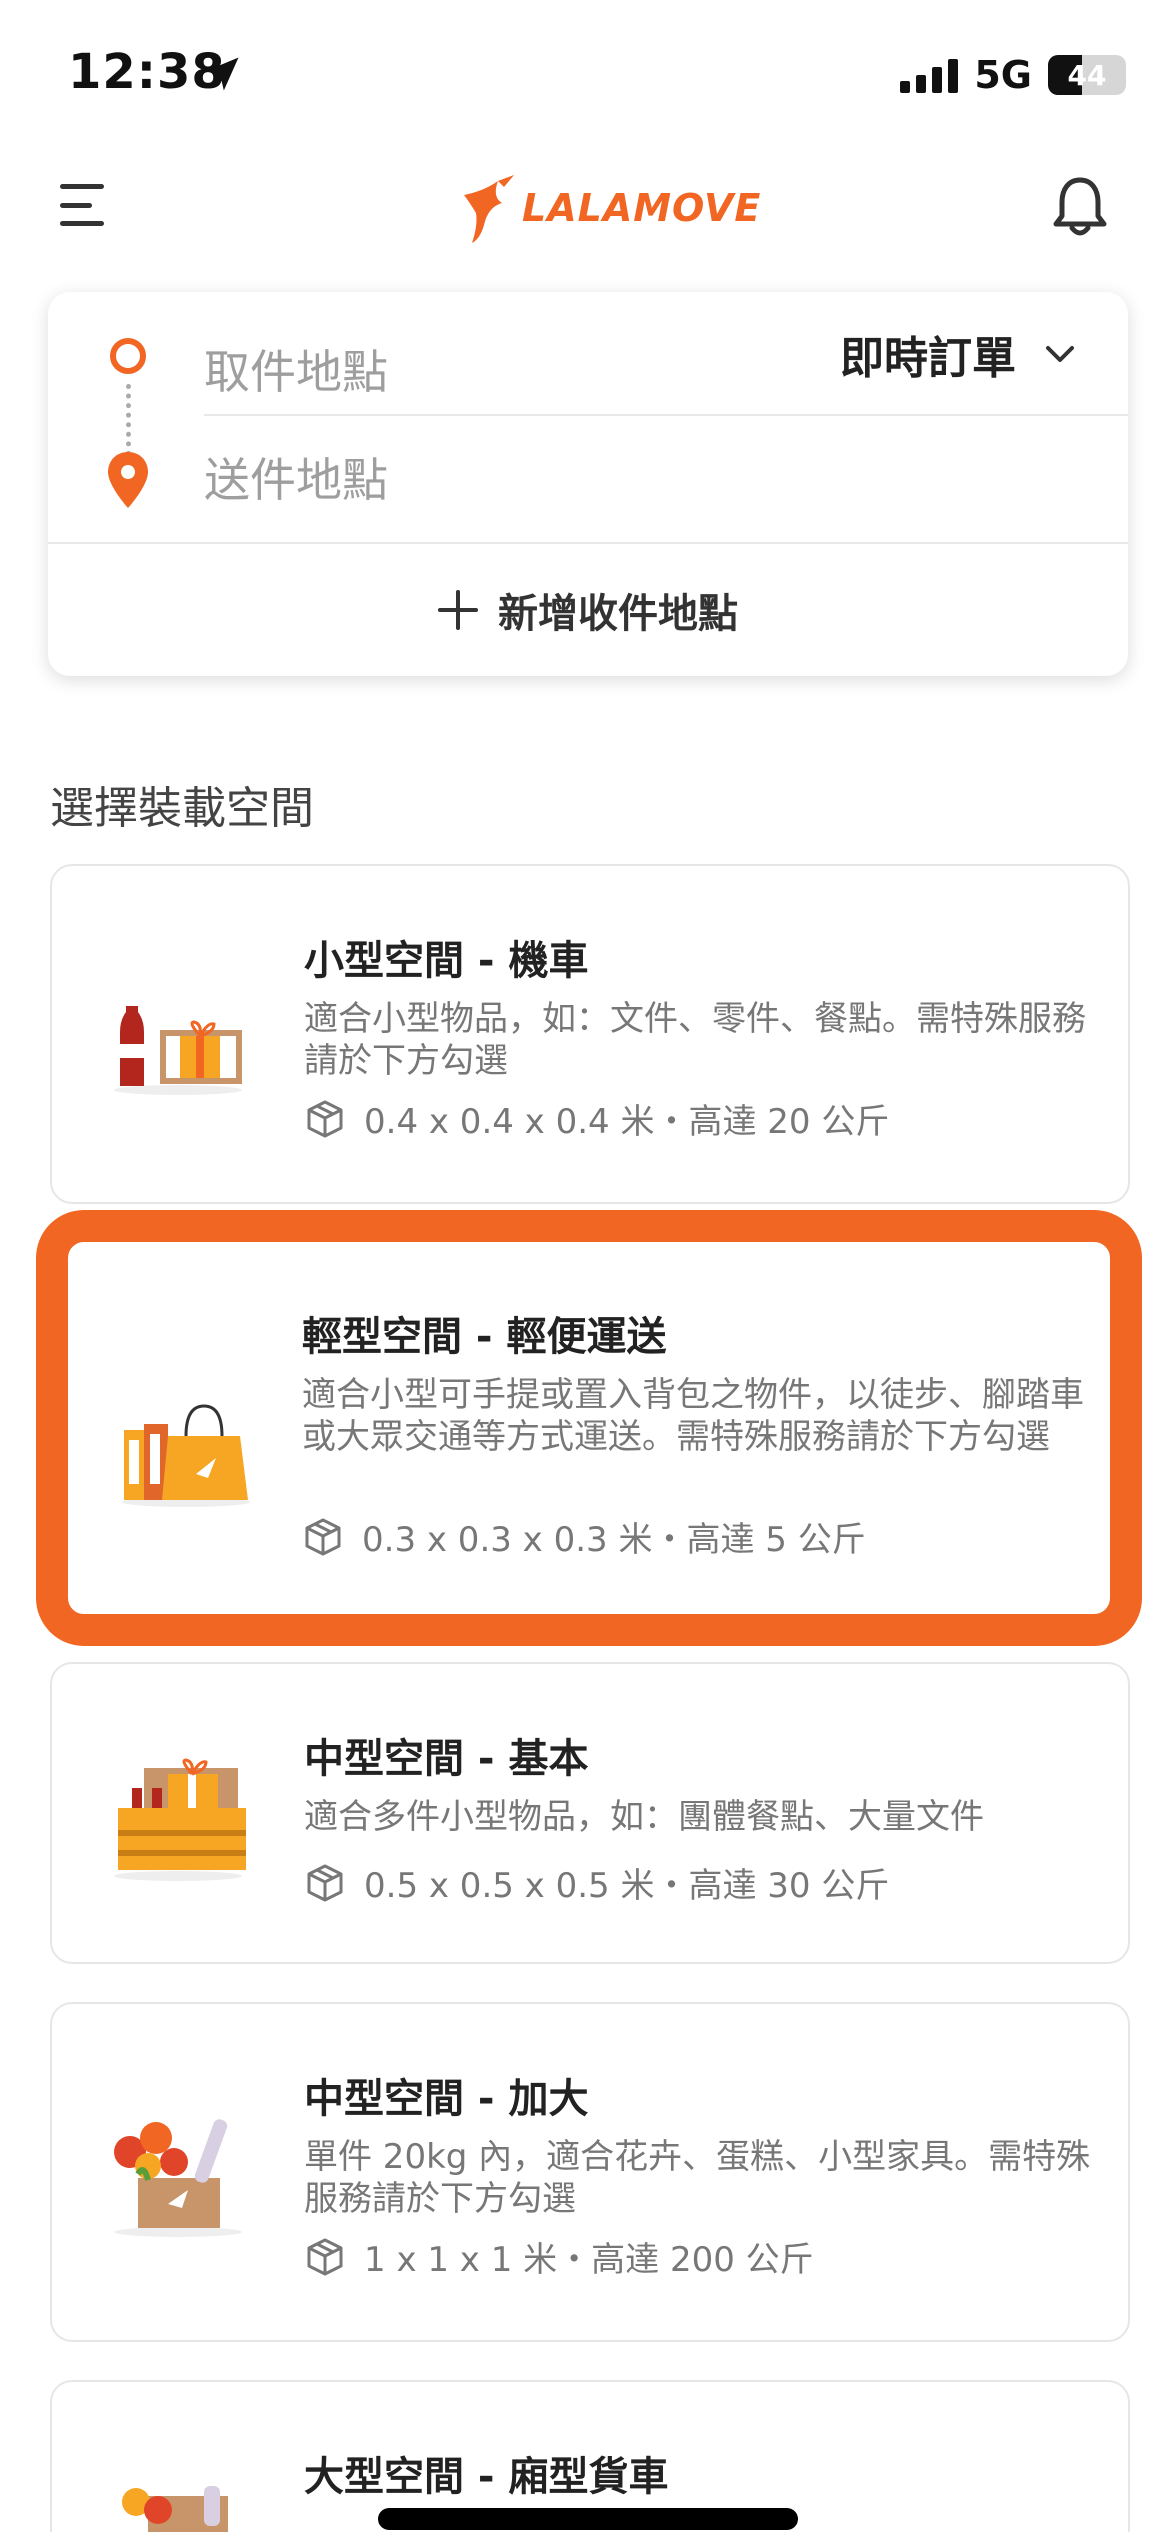 Image resolution: width=1170 pixels, height=2532 pixels. What do you see at coordinates (186, 1455) in the screenshot?
I see `binder-bag-icon` at bounding box center [186, 1455].